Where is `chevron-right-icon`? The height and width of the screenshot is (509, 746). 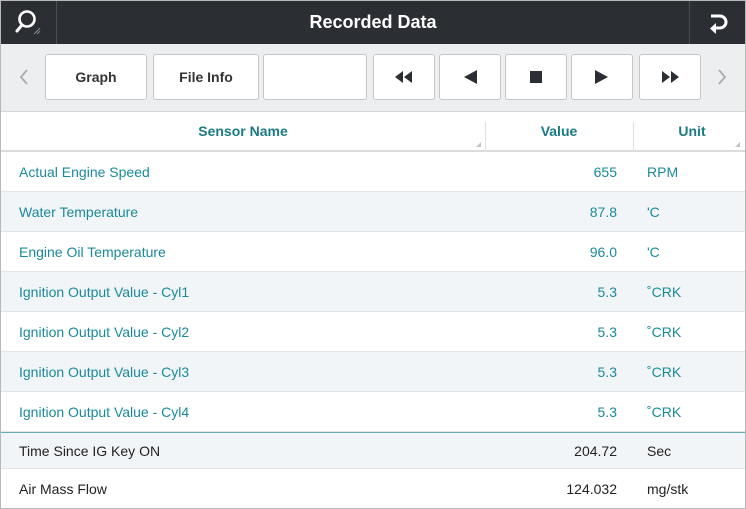 chevron-right-icon is located at coordinates (722, 77).